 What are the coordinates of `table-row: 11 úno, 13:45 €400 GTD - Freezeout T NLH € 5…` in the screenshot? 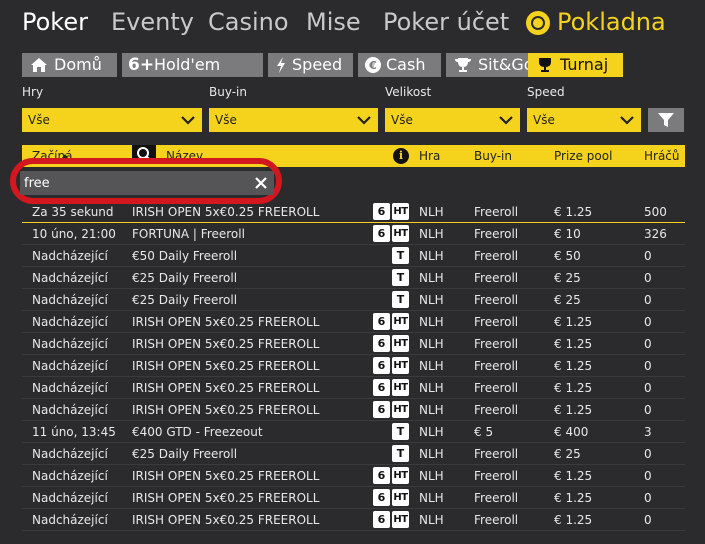 It's located at (353, 432).